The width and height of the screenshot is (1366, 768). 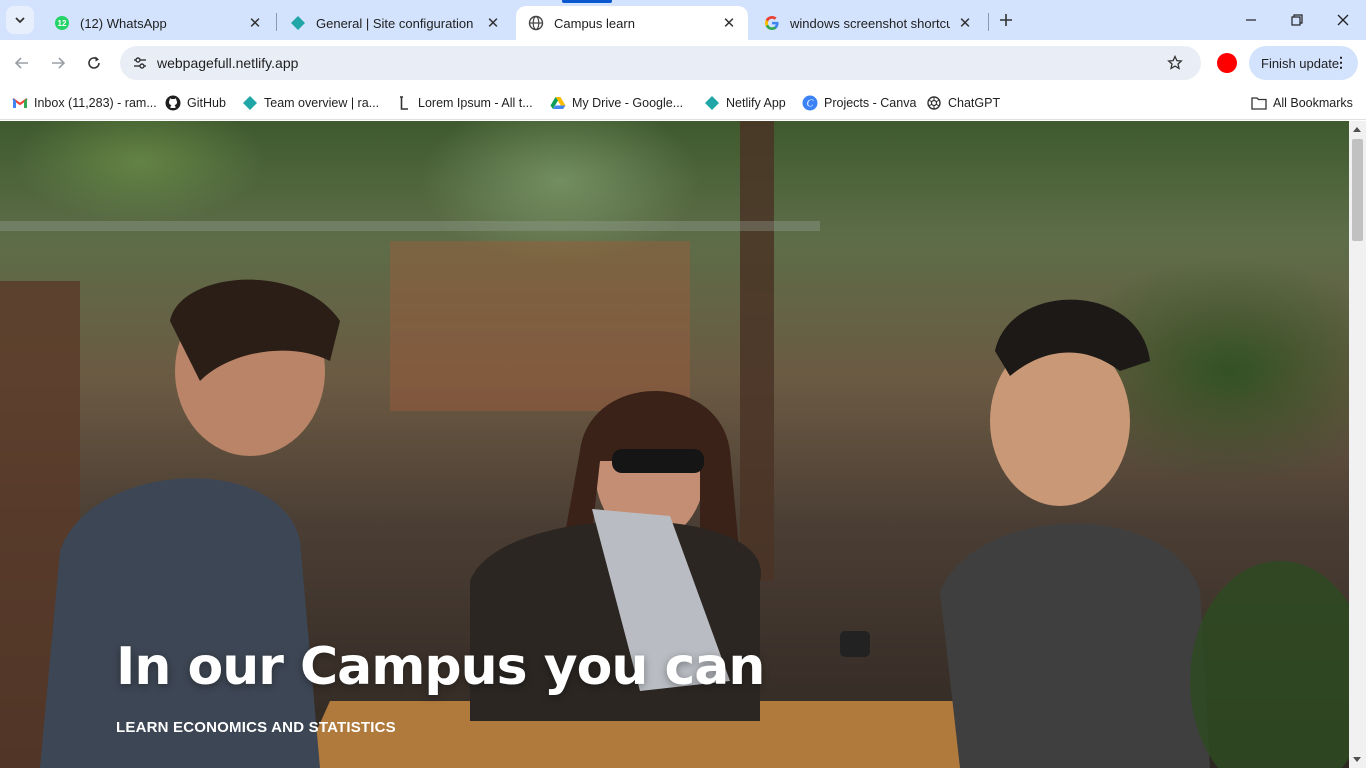 What do you see at coordinates (660, 63) in the screenshot?
I see `address-bar: webpagefull.netlify.app` at bounding box center [660, 63].